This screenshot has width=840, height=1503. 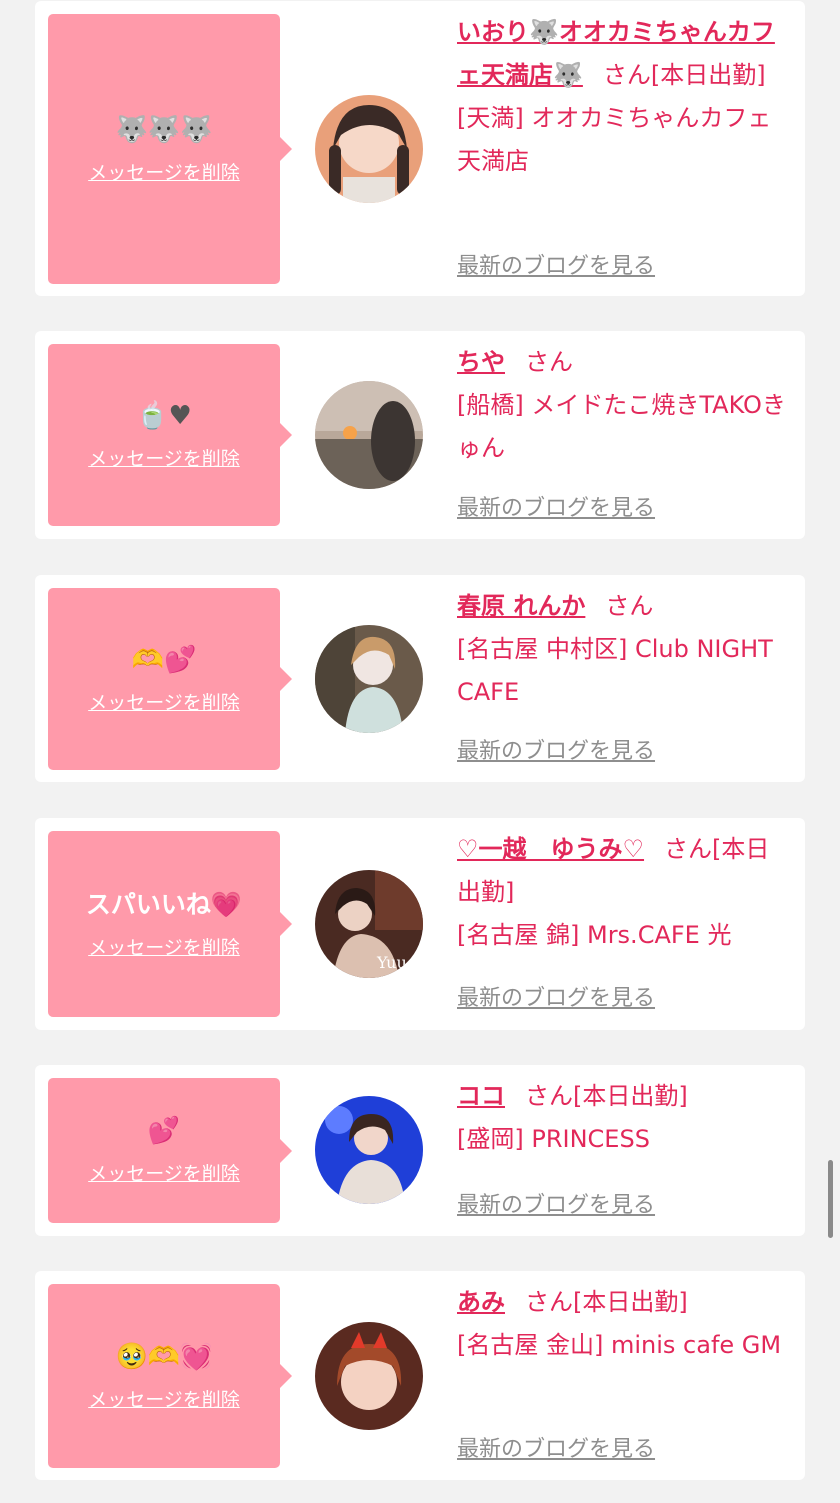 I want to click on message-text: 🍵♥, so click(x=164, y=415).